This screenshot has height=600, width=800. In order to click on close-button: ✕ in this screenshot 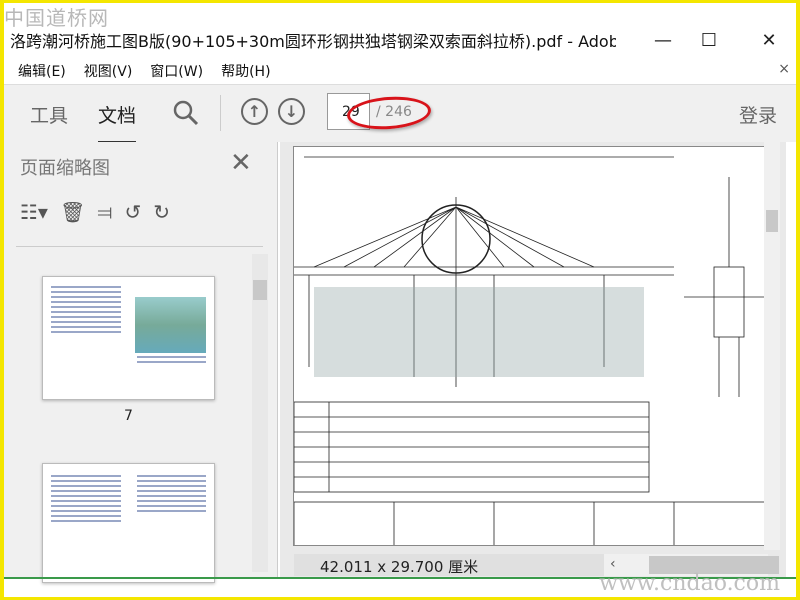, I will do `click(769, 40)`.